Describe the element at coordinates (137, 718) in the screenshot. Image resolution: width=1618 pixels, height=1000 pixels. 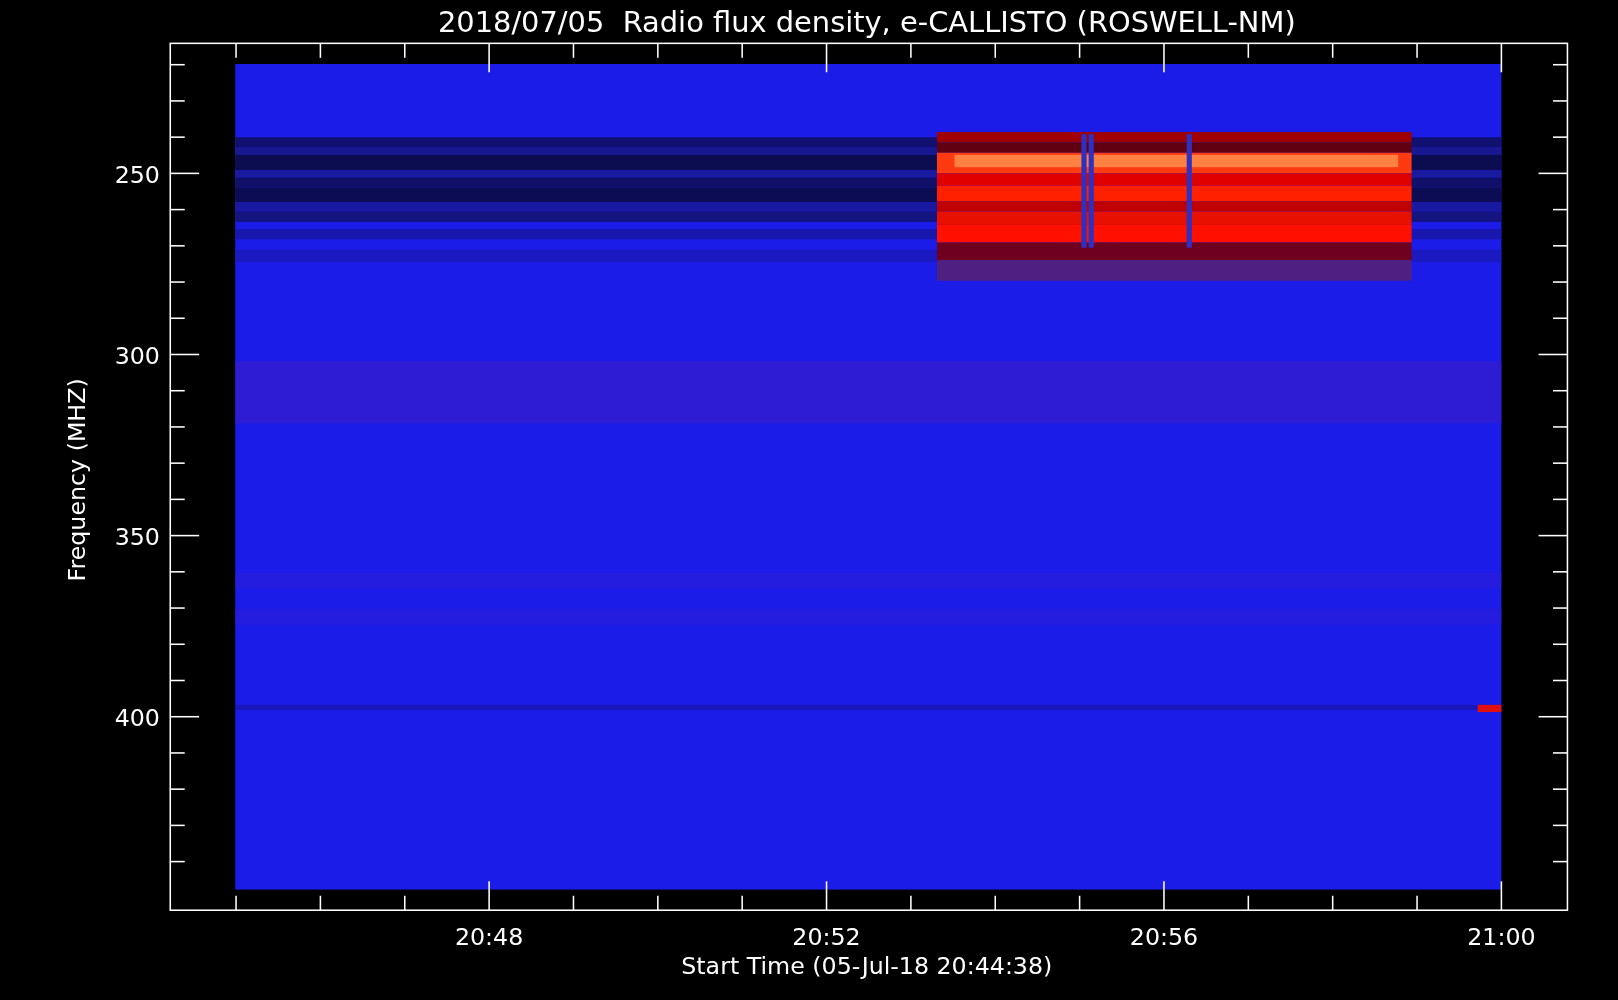
I see `y-tick-label: 400` at that location.